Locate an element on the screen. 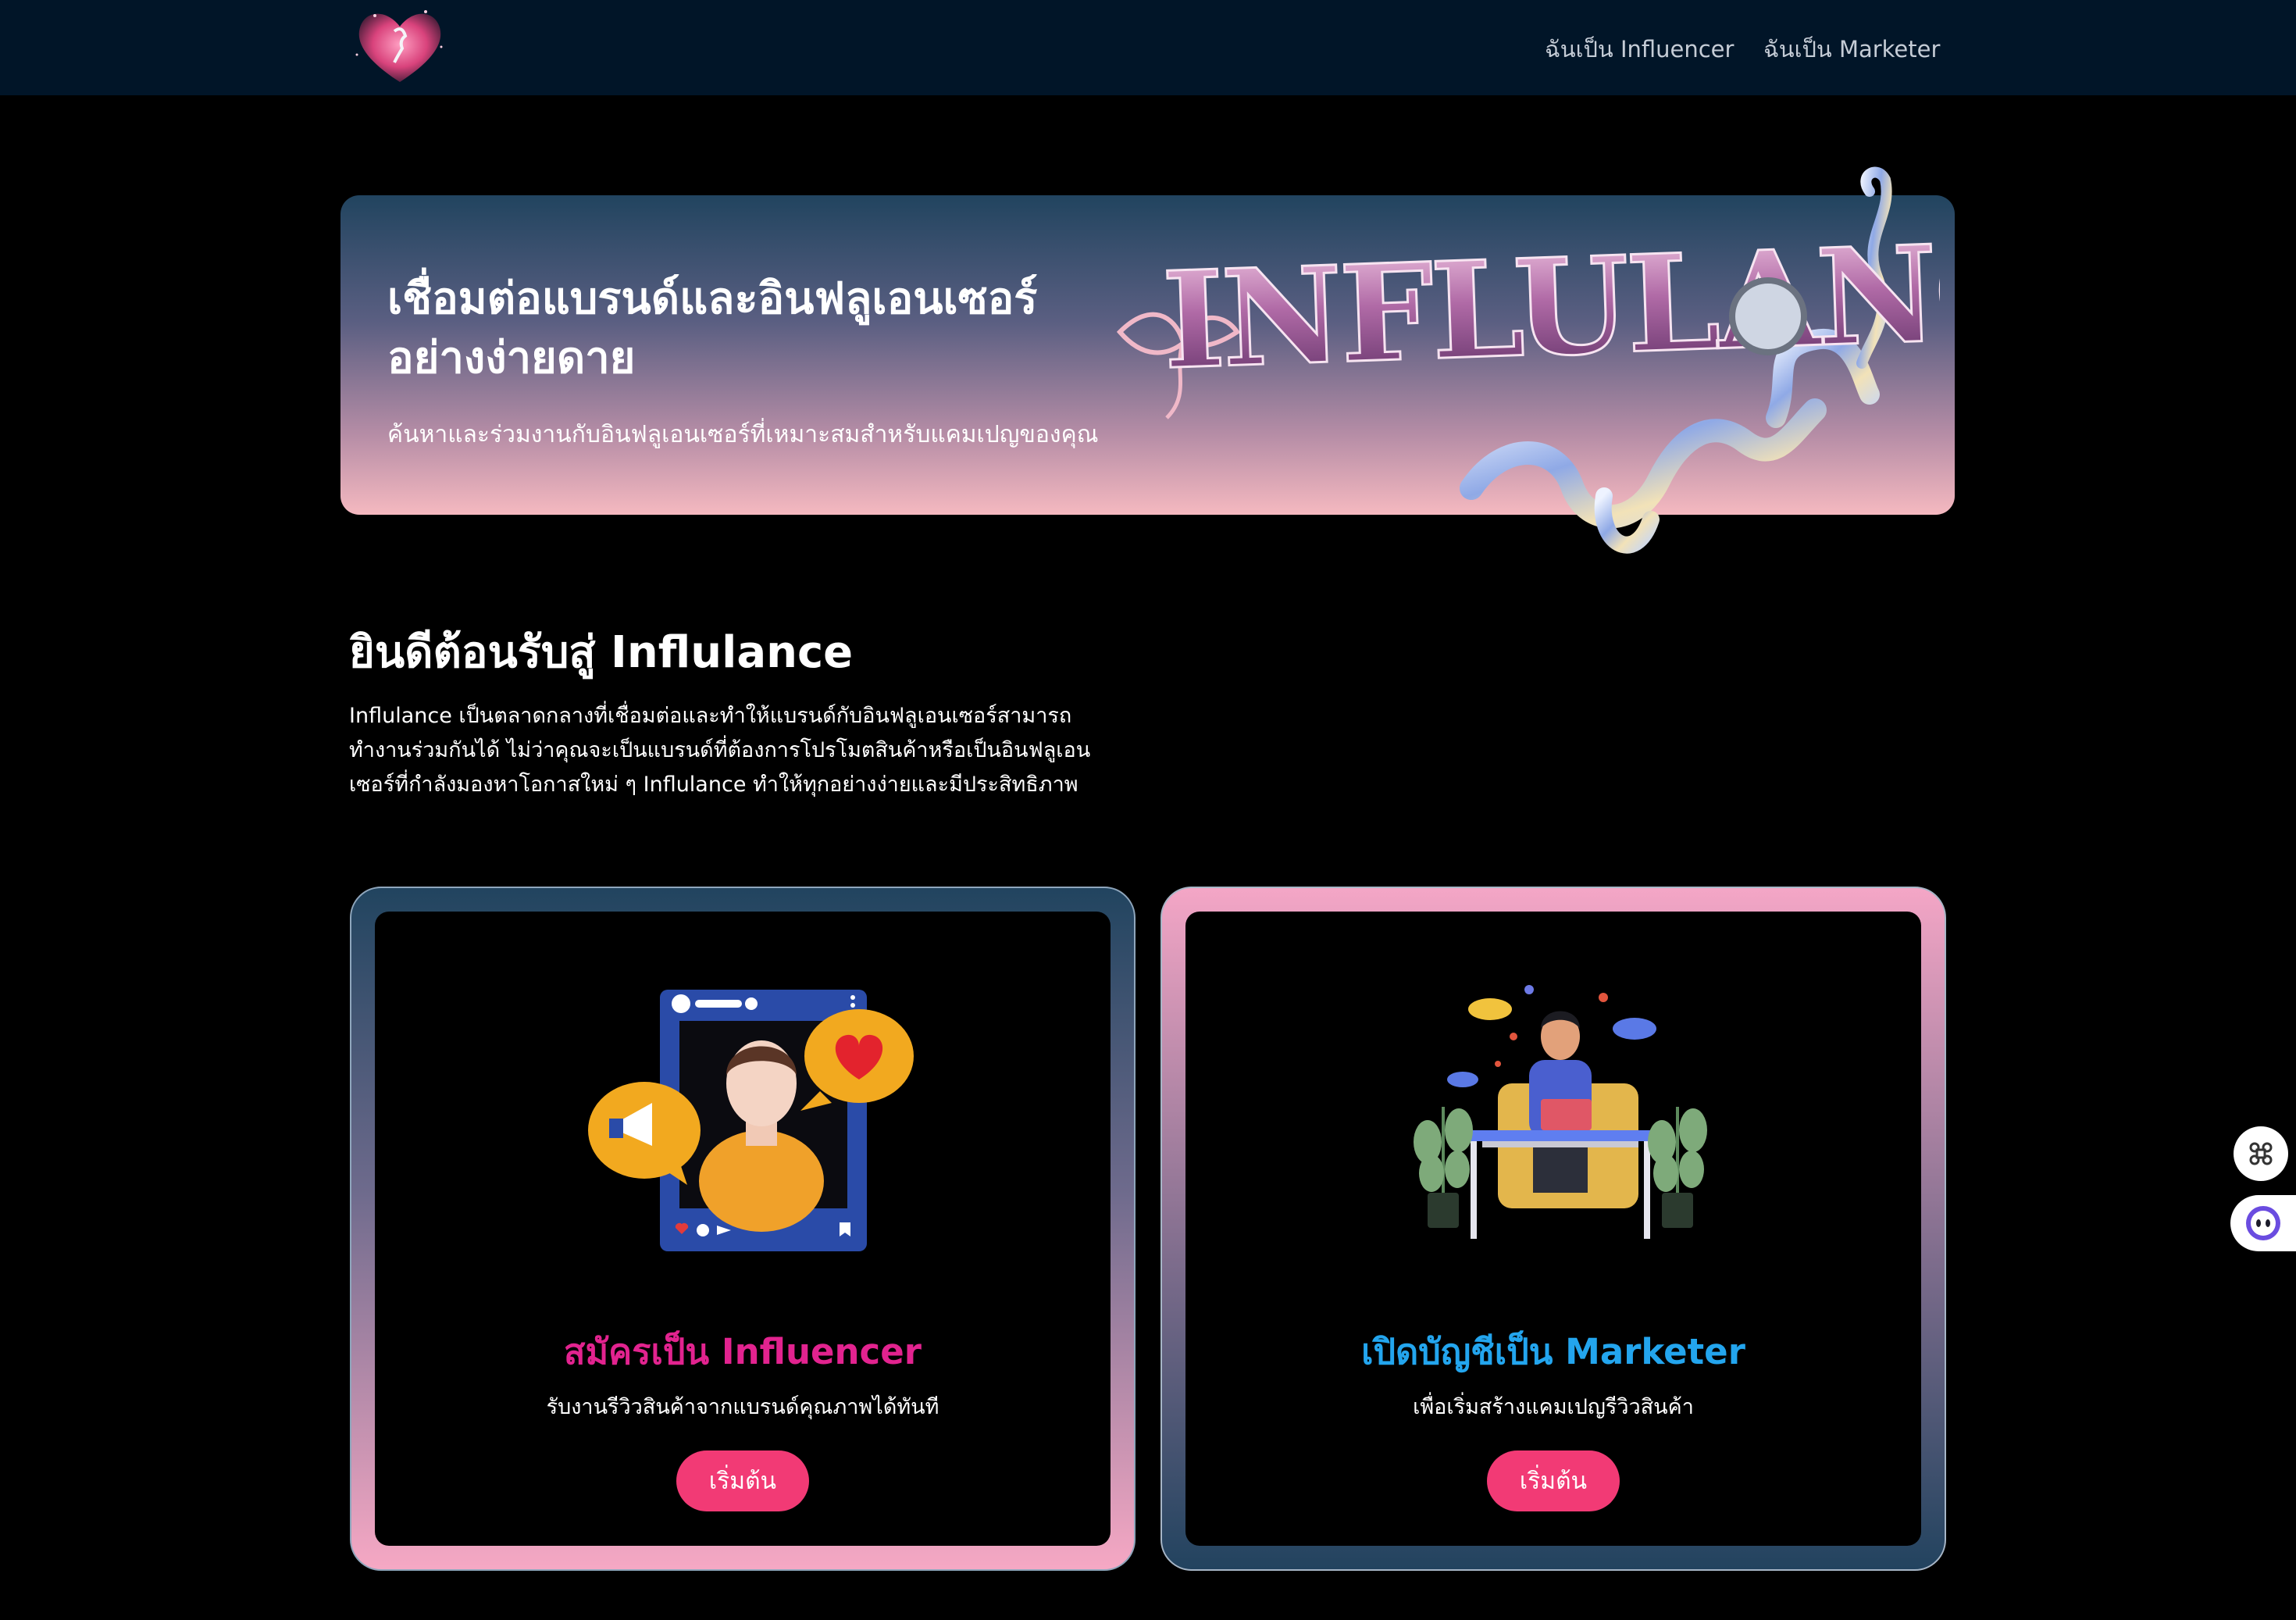 This screenshot has height=1620, width=2296. influencer-social-frame-illustration is located at coordinates (751, 1121).